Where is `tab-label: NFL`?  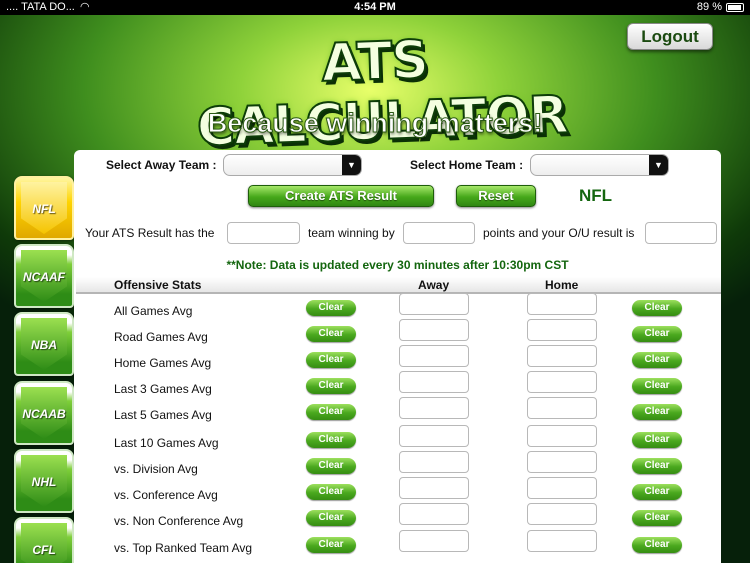 tab-label: NFL is located at coordinates (44, 209).